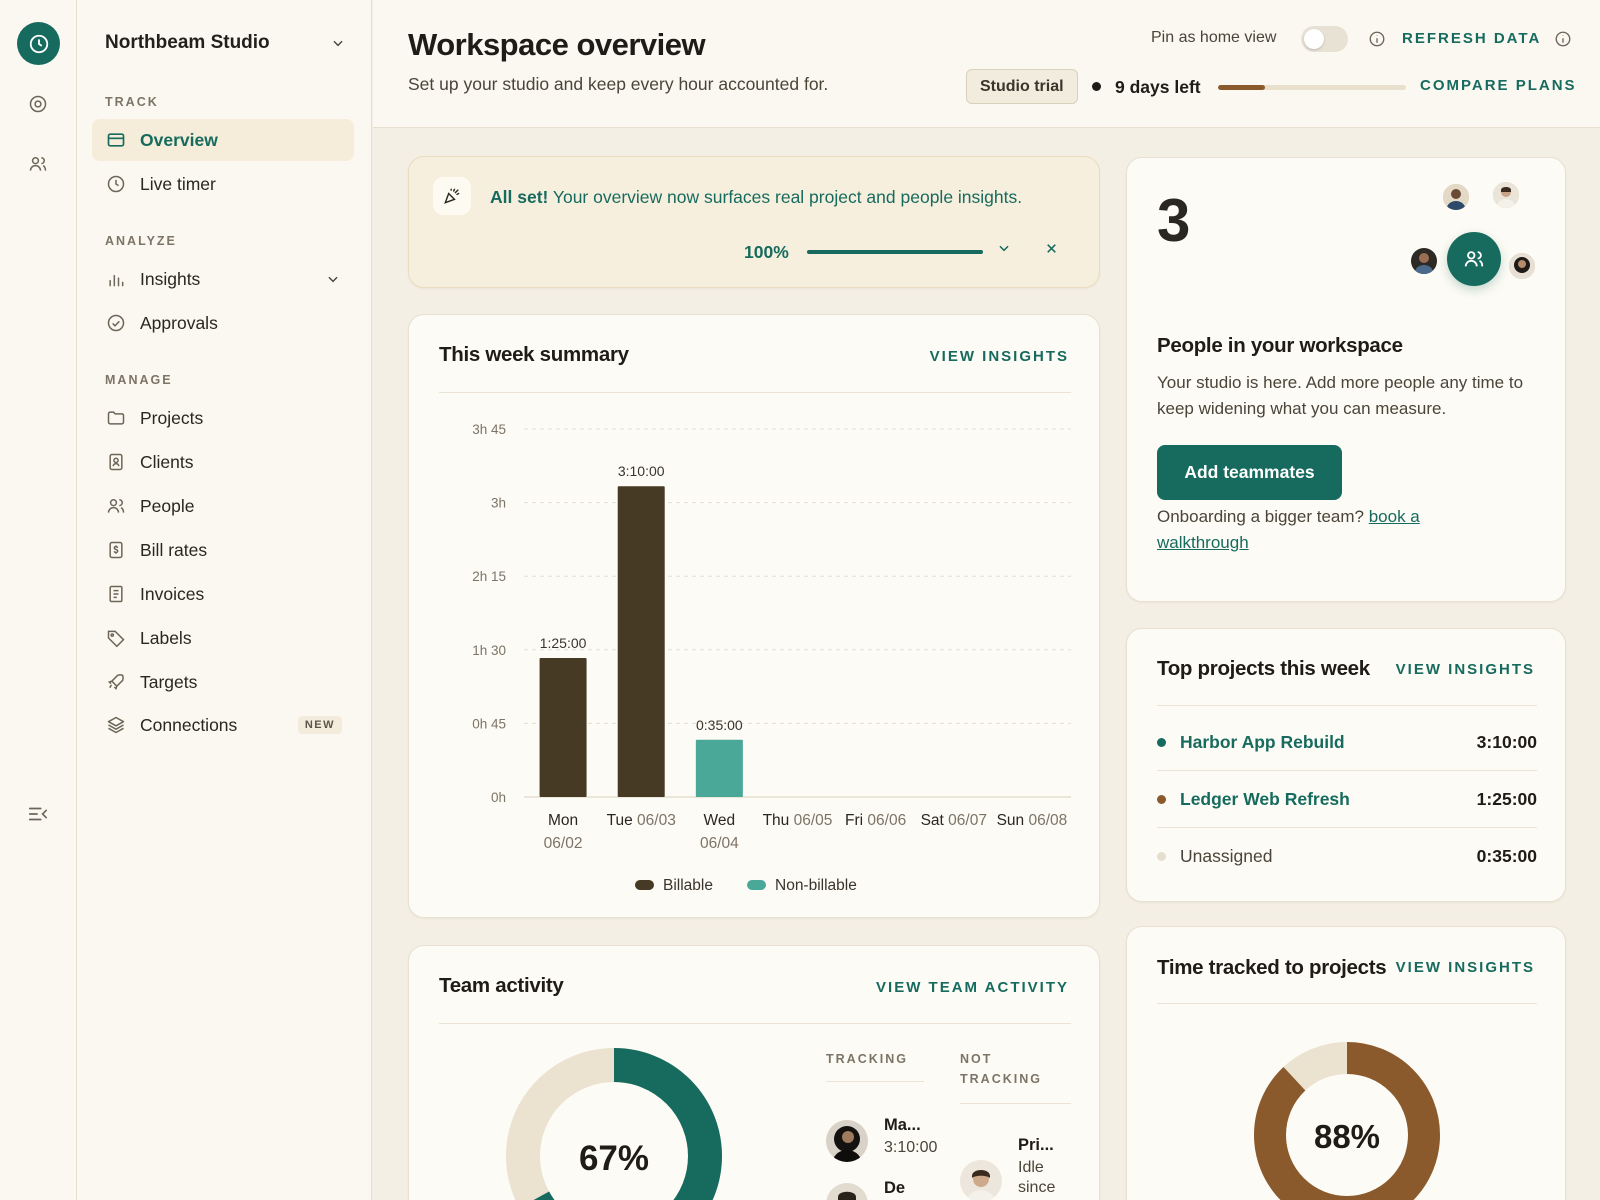 The height and width of the screenshot is (1200, 1600). Describe the element at coordinates (132, 102) in the screenshot. I see `section-label-track: TRACK` at that location.